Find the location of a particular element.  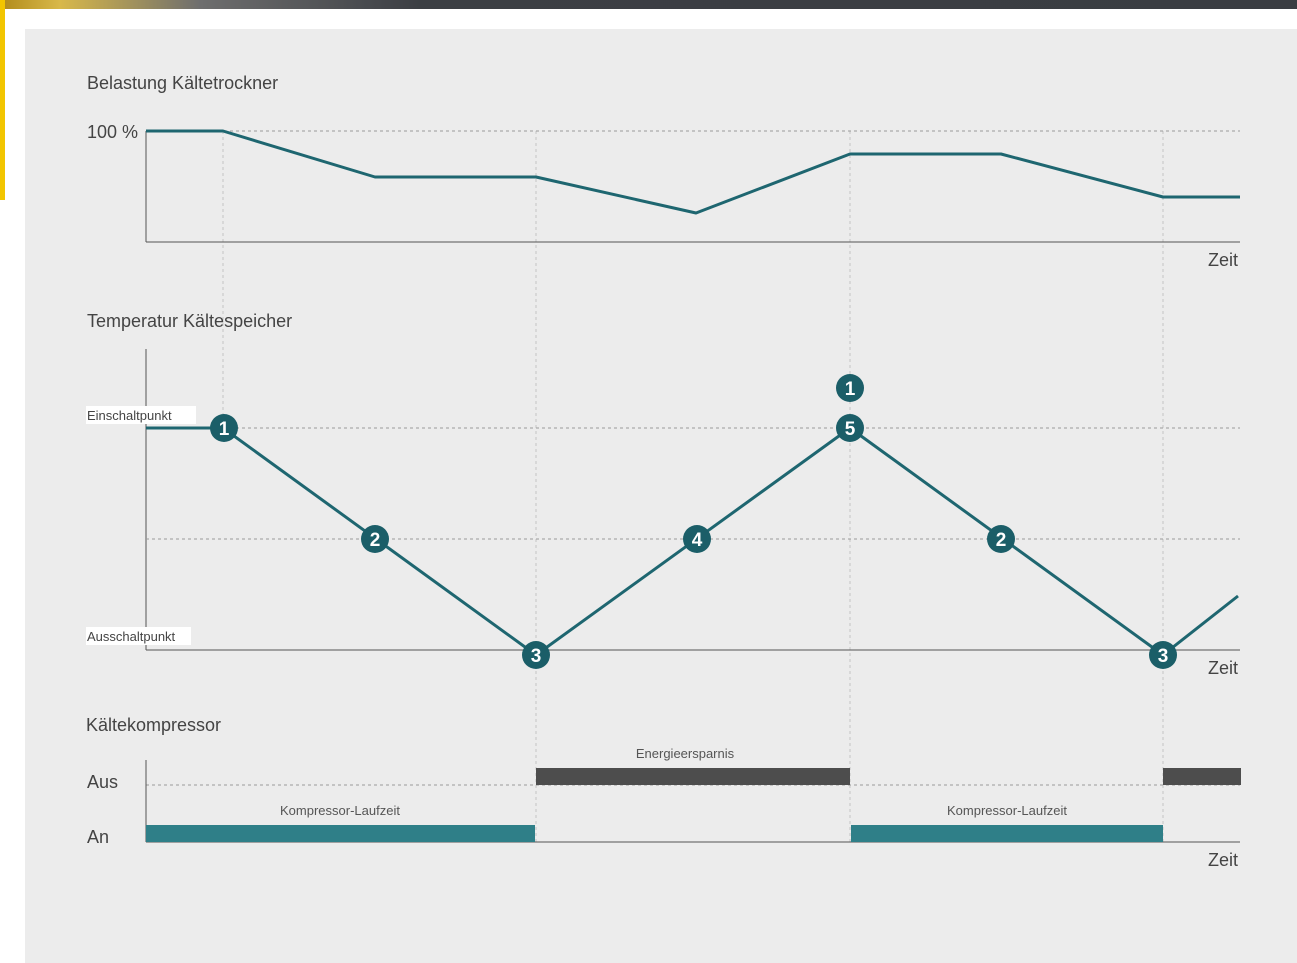

off-point-label: Ausschaltpunkt is located at coordinates (131, 636).